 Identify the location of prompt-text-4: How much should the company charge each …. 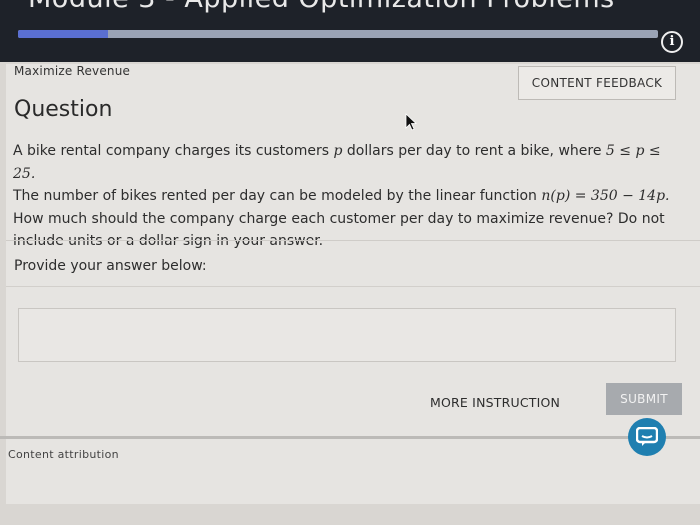
(339, 230).